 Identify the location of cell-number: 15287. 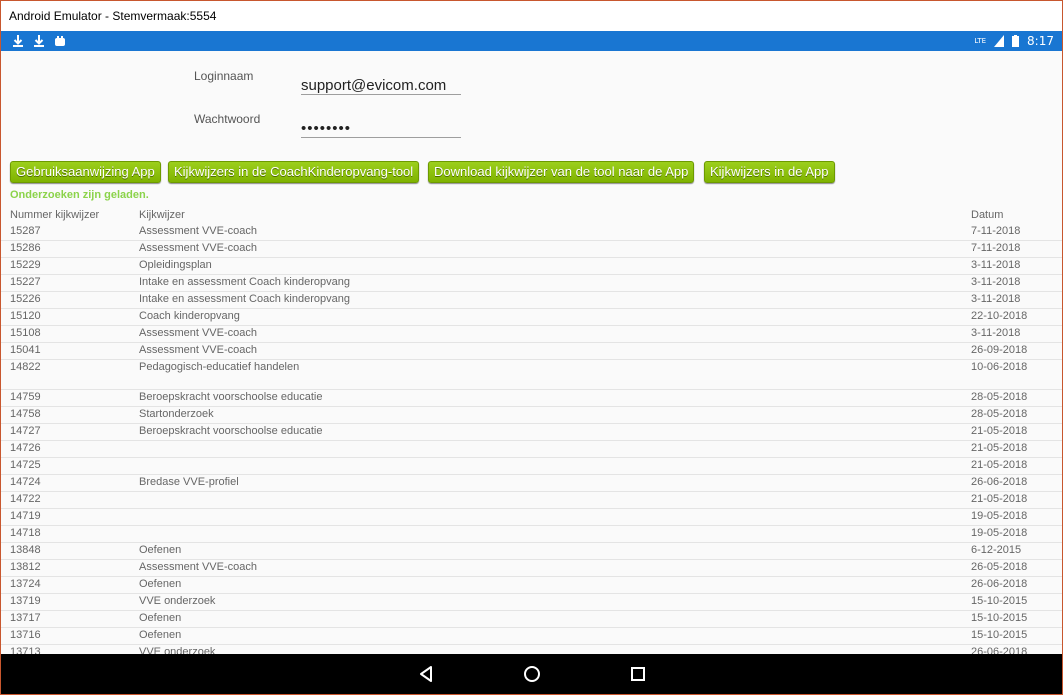
(25, 231).